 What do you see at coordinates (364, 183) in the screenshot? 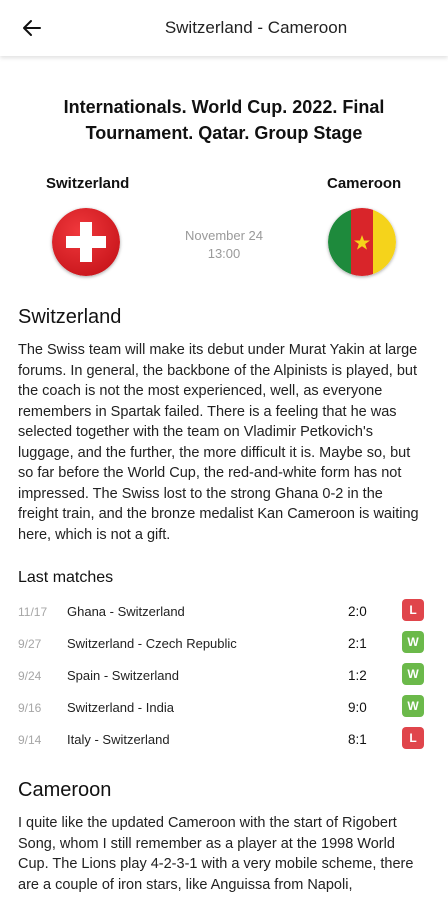
I see `away-team-name: Cameroon` at bounding box center [364, 183].